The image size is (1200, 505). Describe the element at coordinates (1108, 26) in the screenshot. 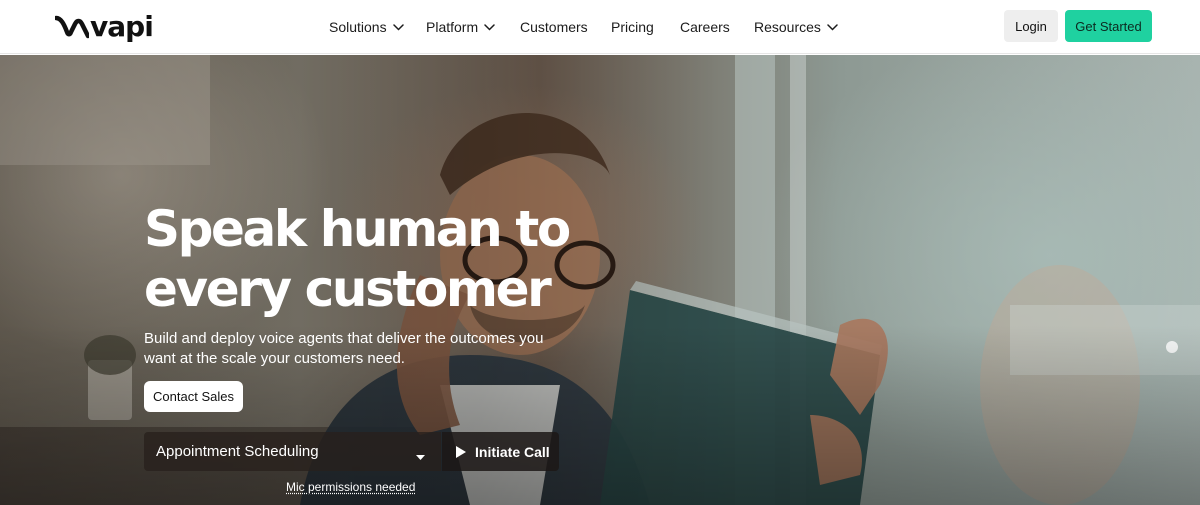

I see `get-started-button: Get Started` at that location.